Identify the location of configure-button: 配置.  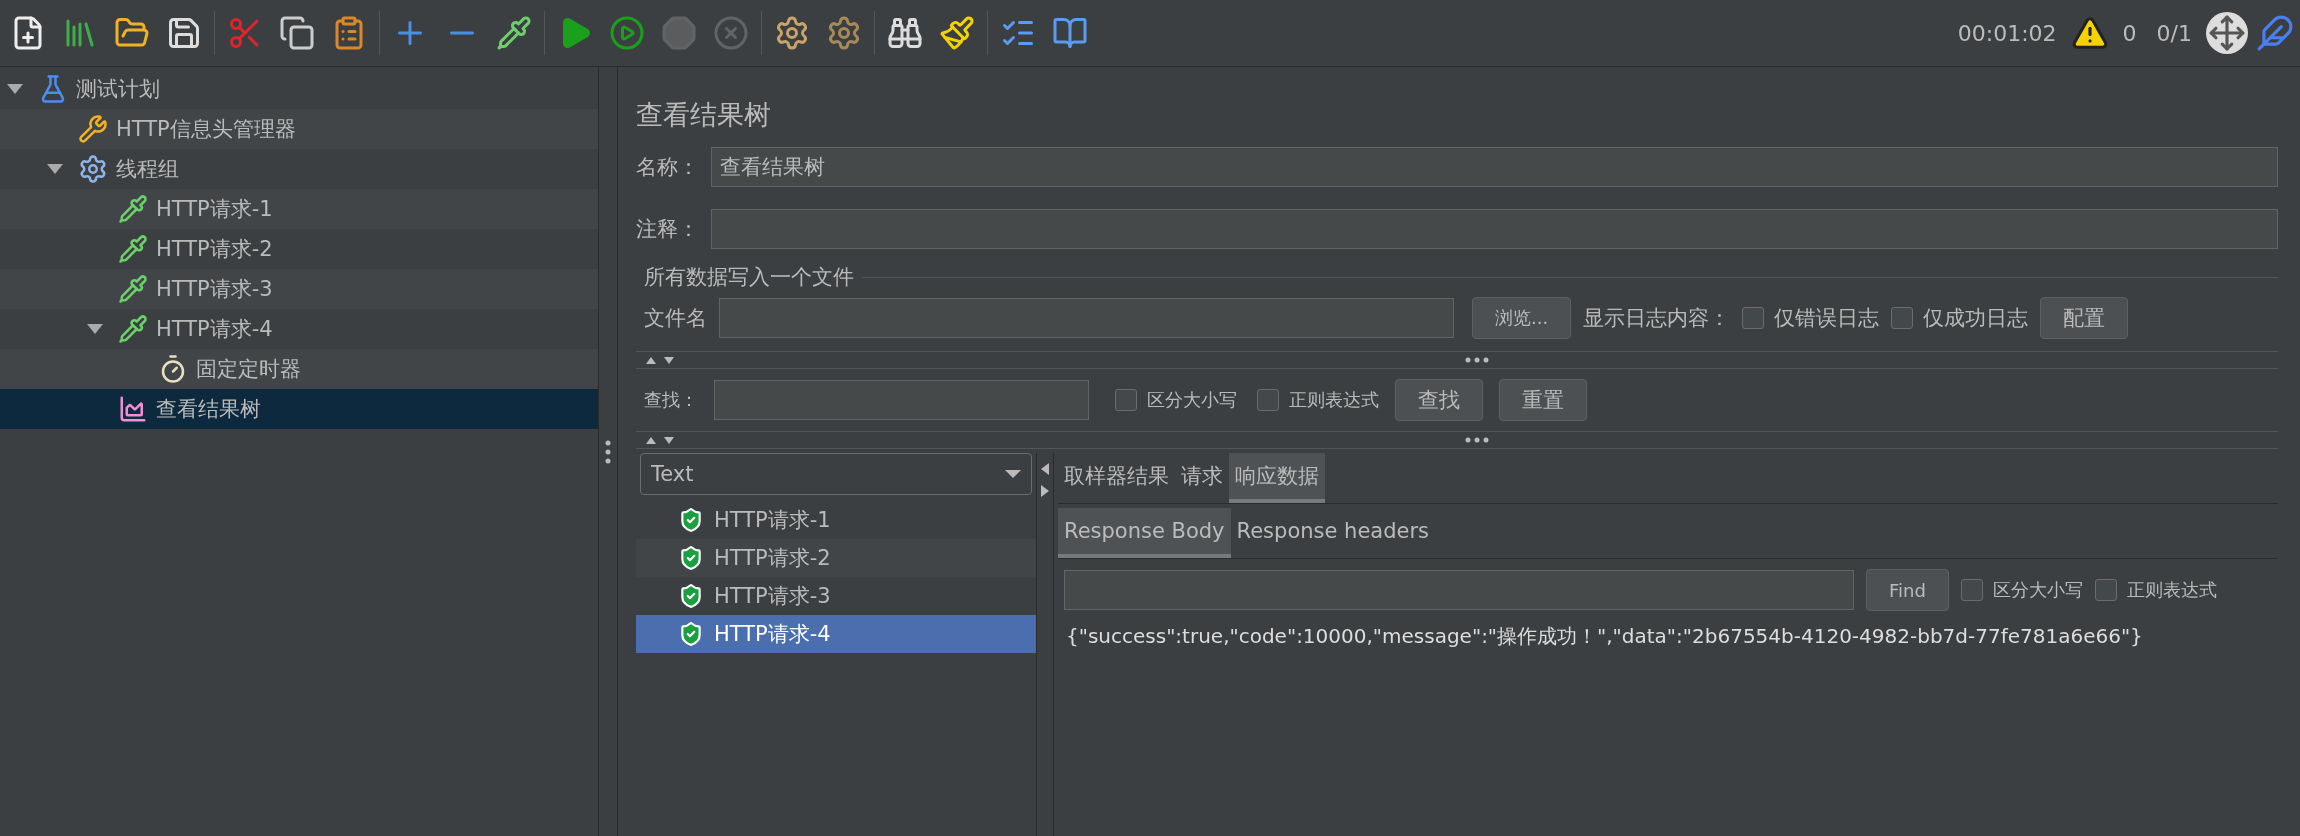
(2084, 318).